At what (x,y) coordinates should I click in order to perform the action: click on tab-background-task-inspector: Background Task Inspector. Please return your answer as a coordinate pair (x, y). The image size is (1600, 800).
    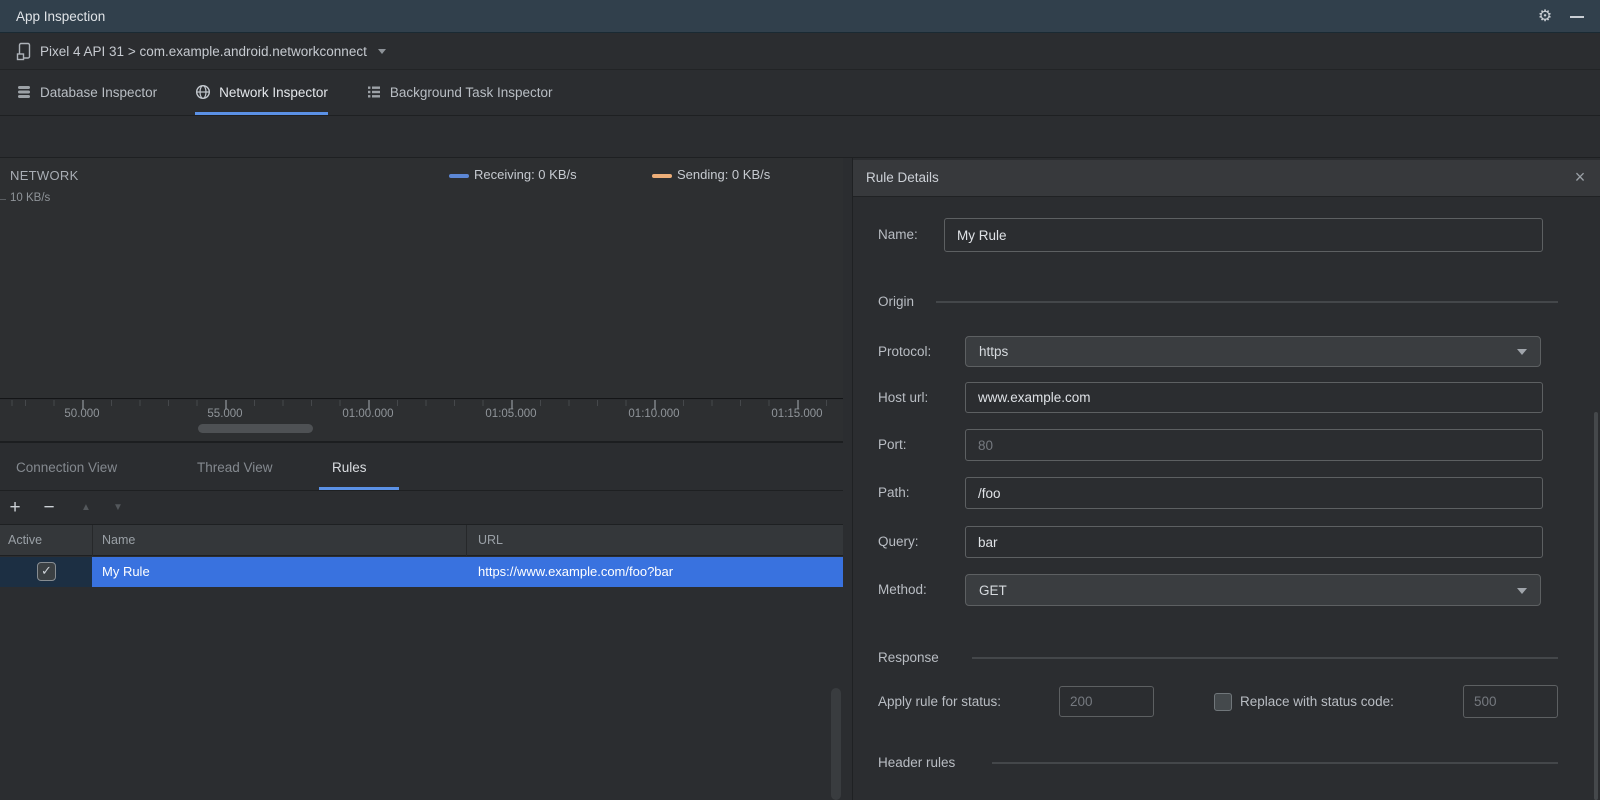
    Looking at the image, I should click on (459, 92).